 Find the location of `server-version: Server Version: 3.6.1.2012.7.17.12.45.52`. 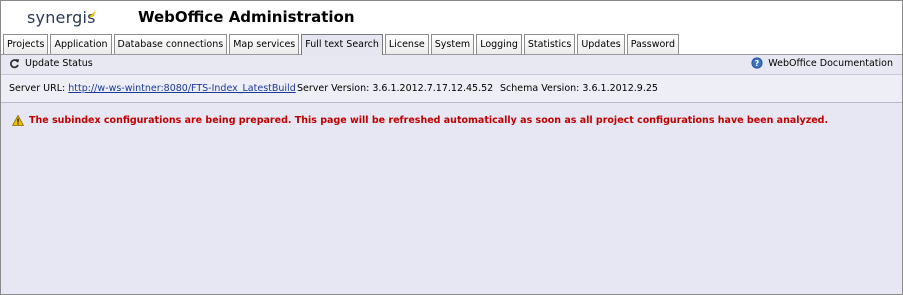

server-version: Server Version: 3.6.1.2012.7.17.12.45.52 is located at coordinates (395, 88).